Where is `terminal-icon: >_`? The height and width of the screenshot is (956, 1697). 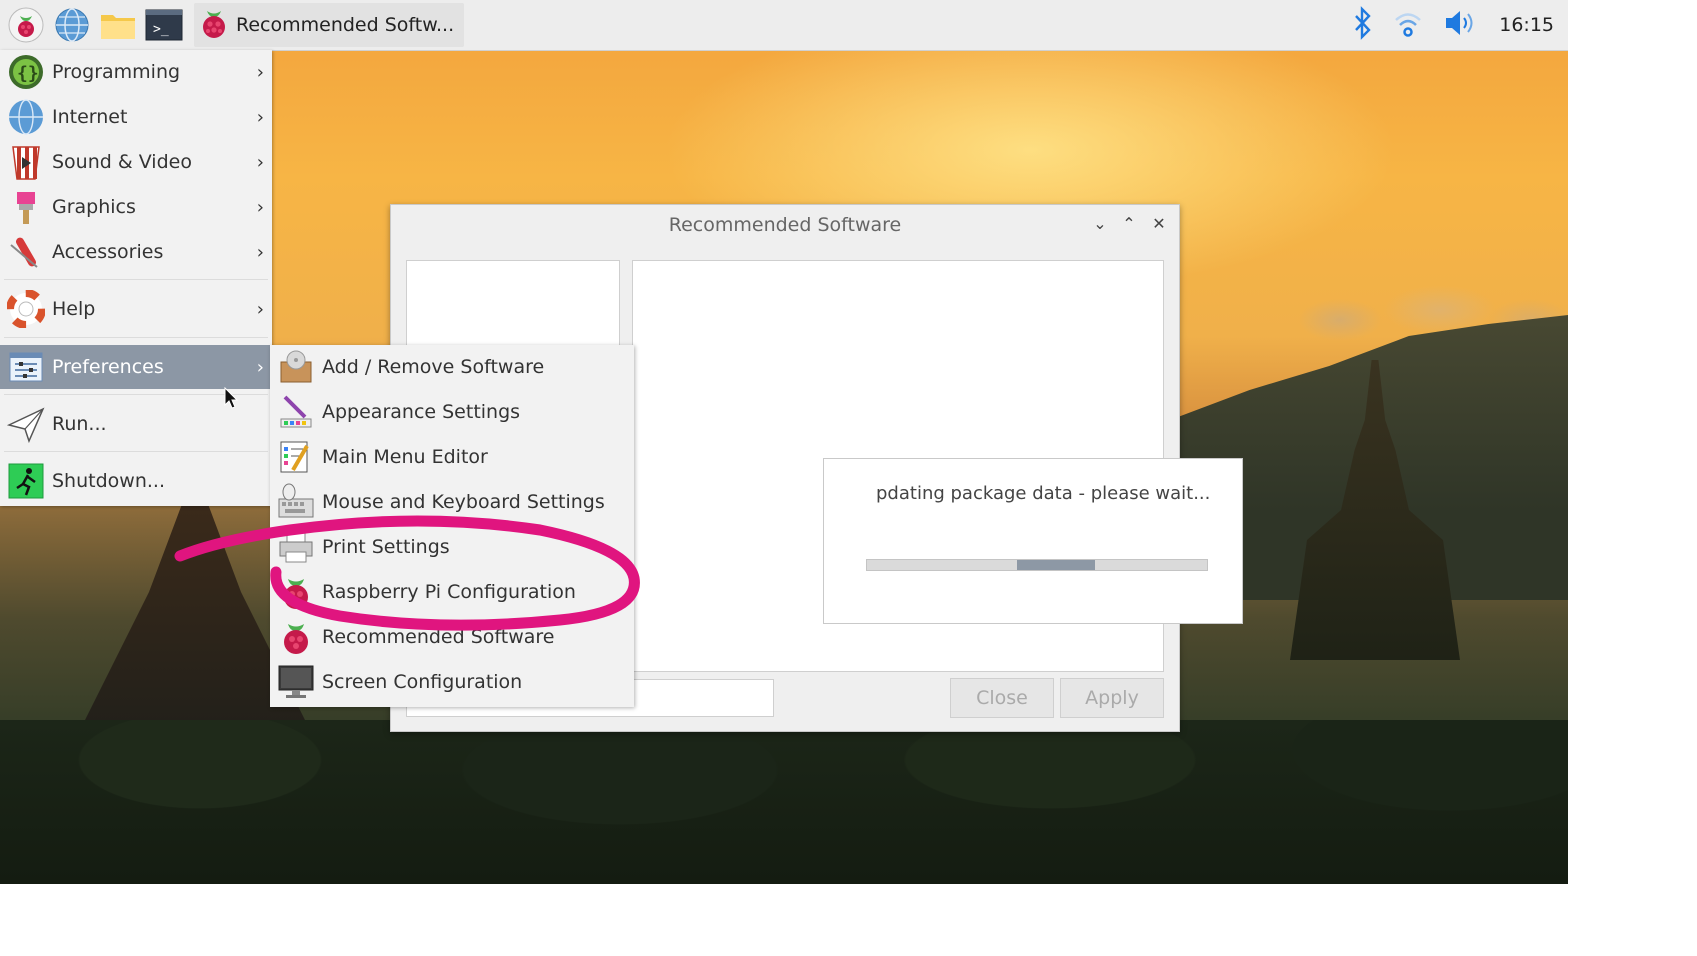 terminal-icon: >_ is located at coordinates (164, 25).